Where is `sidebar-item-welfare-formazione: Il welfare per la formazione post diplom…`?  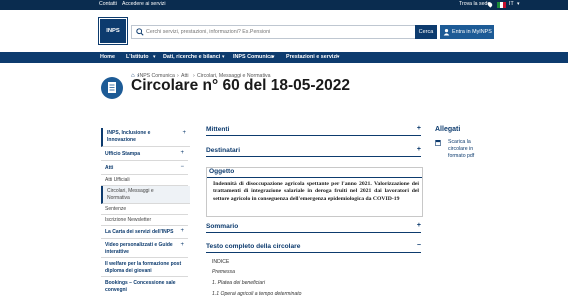 sidebar-item-welfare-formazione: Il welfare per la formazione post diplom… is located at coordinates (144, 268).